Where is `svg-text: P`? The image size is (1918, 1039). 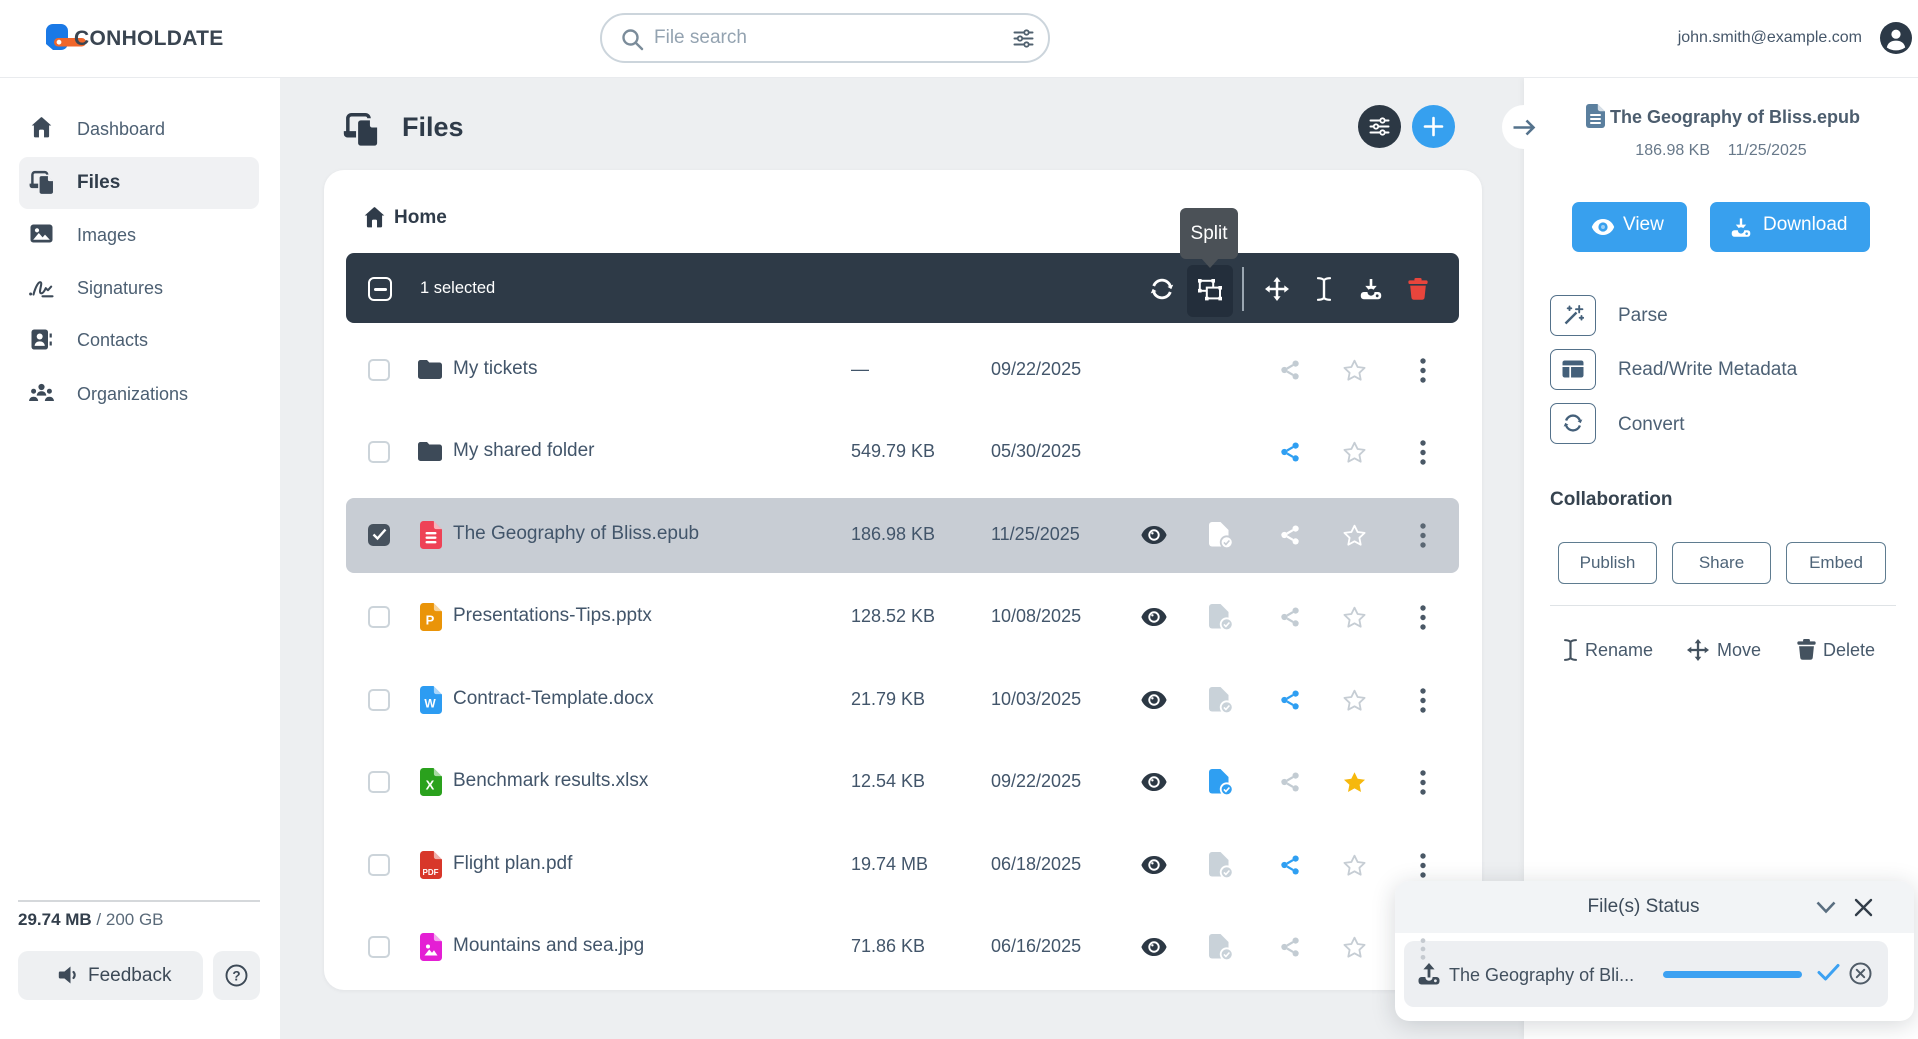 svg-text: P is located at coordinates (430, 620).